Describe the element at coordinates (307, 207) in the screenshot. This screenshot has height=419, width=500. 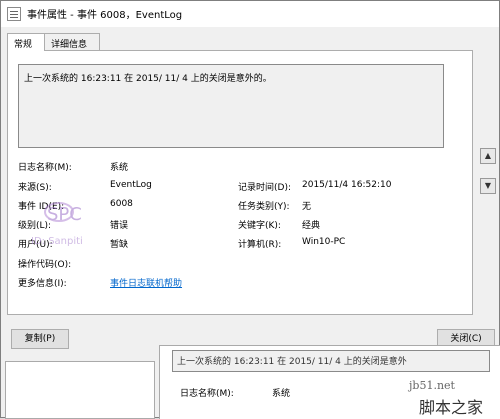
I see `task-category-value: 无` at that location.